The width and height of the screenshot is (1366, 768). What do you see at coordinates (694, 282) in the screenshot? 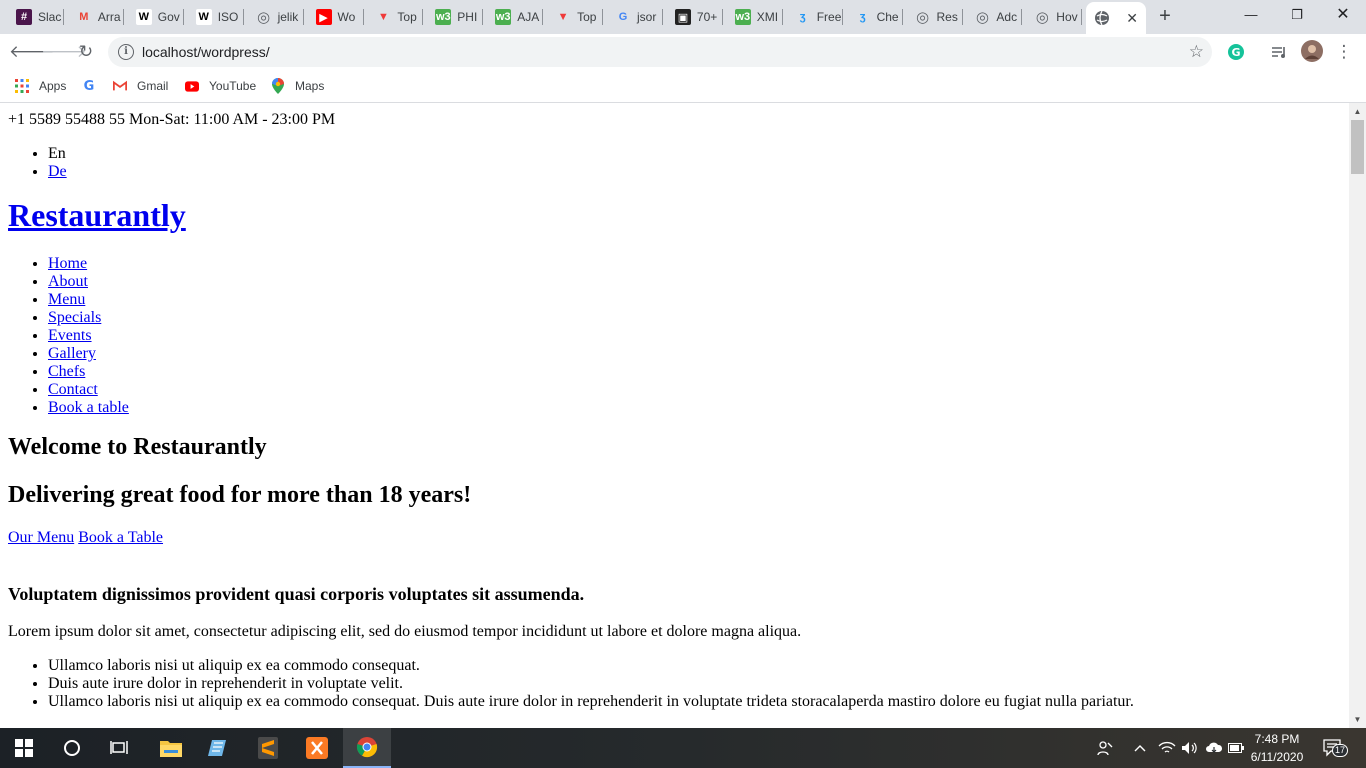
I see `nav-item: About` at bounding box center [694, 282].